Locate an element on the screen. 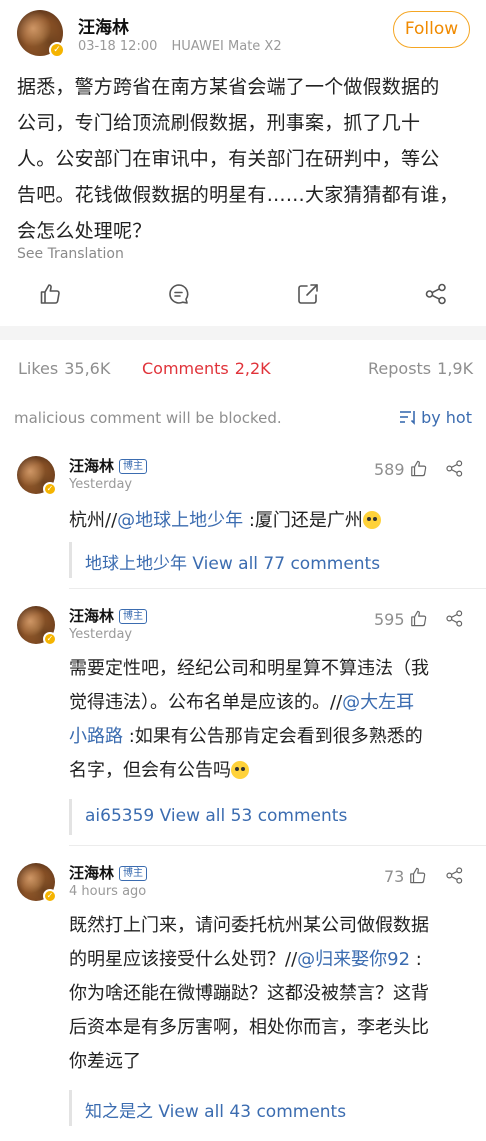  comment-text: 的明星应该接受什么处罚？// is located at coordinates (183, 959).